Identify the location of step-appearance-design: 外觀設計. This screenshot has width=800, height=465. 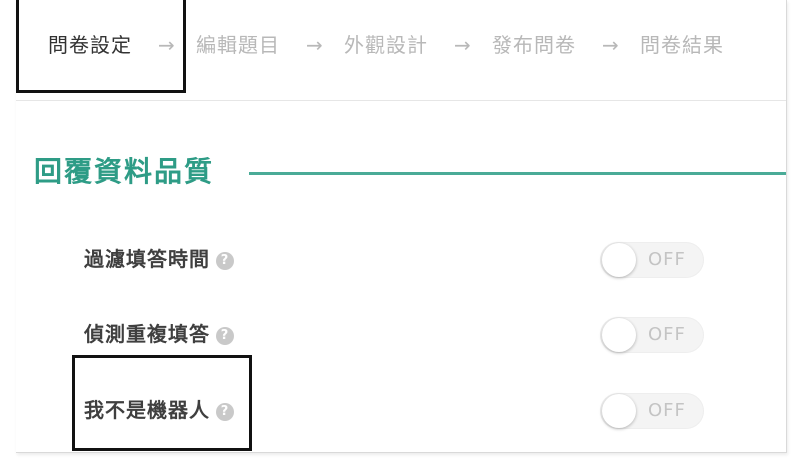
(386, 45).